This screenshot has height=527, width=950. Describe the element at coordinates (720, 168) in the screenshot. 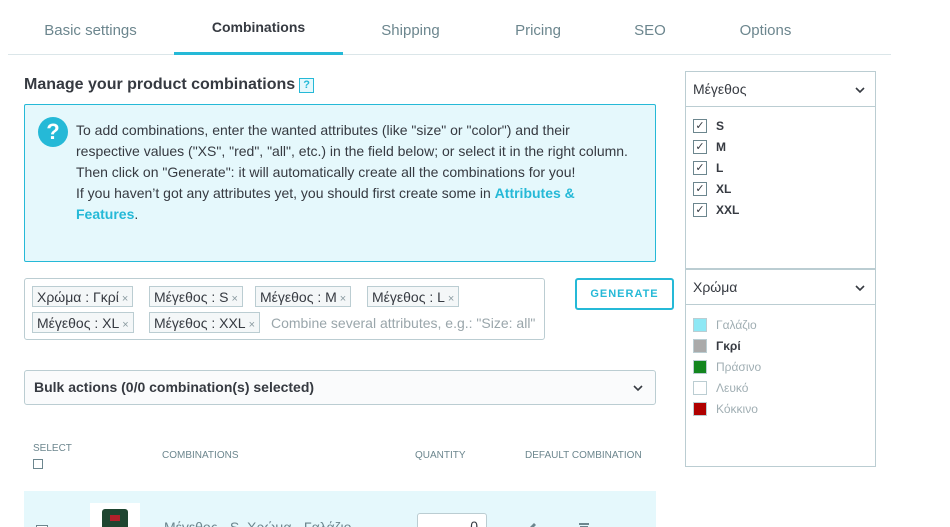

I see `size-option-label: L` at that location.